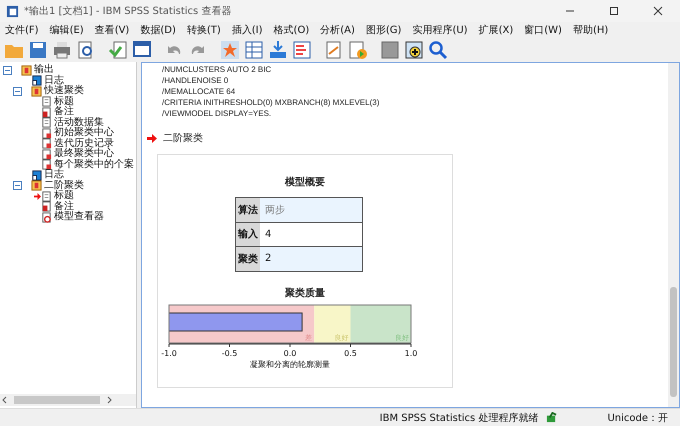 The image size is (680, 426). What do you see at coordinates (112, 30) in the screenshot?
I see `menu-item: 查看(V)` at bounding box center [112, 30].